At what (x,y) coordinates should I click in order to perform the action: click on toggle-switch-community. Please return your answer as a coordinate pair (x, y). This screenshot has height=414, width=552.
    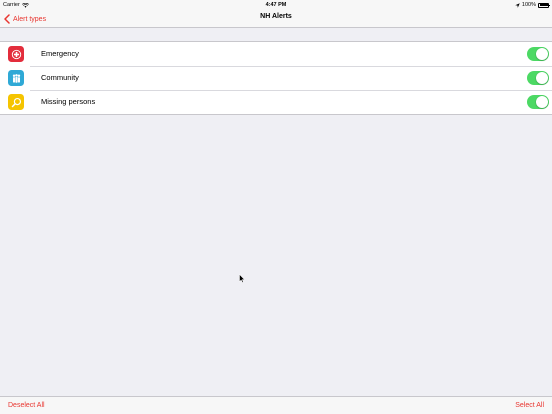
    Looking at the image, I should click on (538, 78).